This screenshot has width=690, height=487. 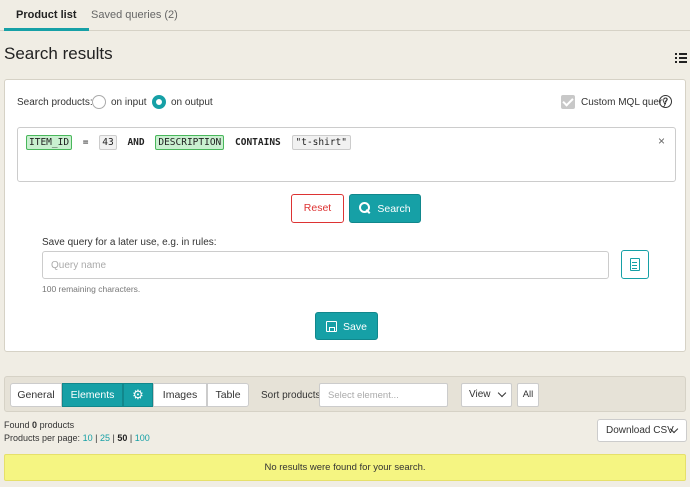 What do you see at coordinates (35, 425) in the screenshot?
I see `found-number: 0` at bounding box center [35, 425].